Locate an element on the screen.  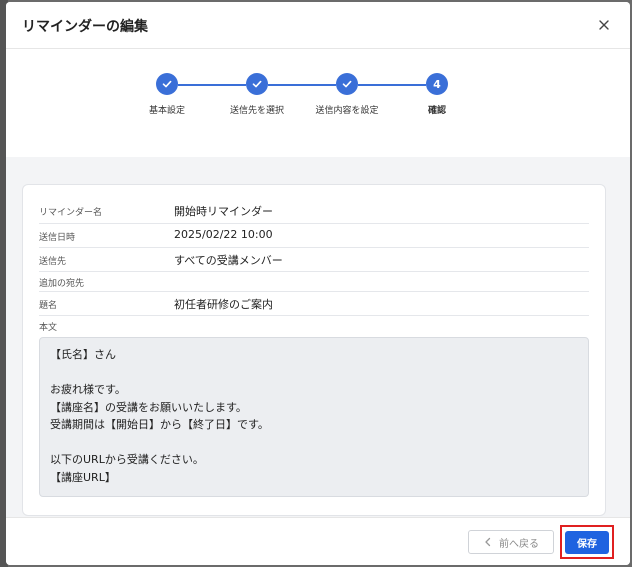
back-button: 前へ戻る is located at coordinates (511, 542).